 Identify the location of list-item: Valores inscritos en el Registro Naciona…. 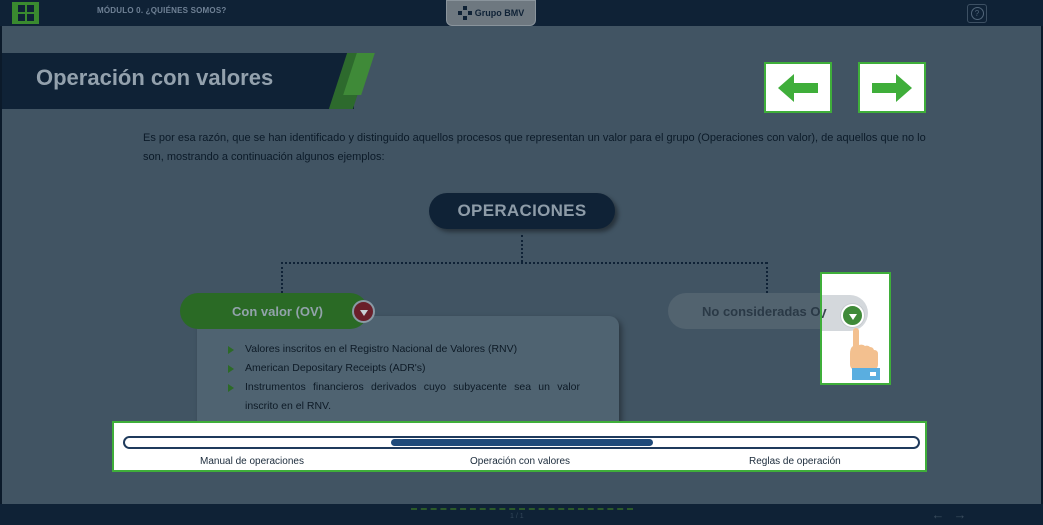
(404, 349).